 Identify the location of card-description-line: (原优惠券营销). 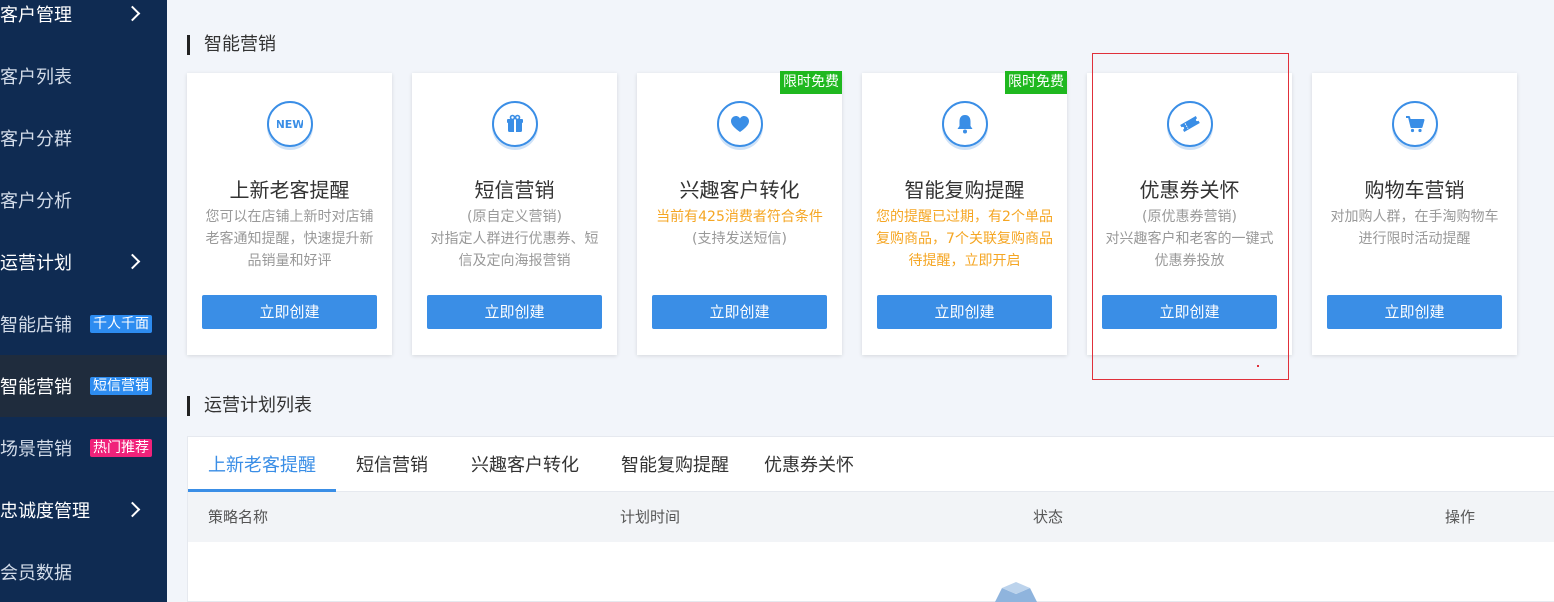
(1189, 217).